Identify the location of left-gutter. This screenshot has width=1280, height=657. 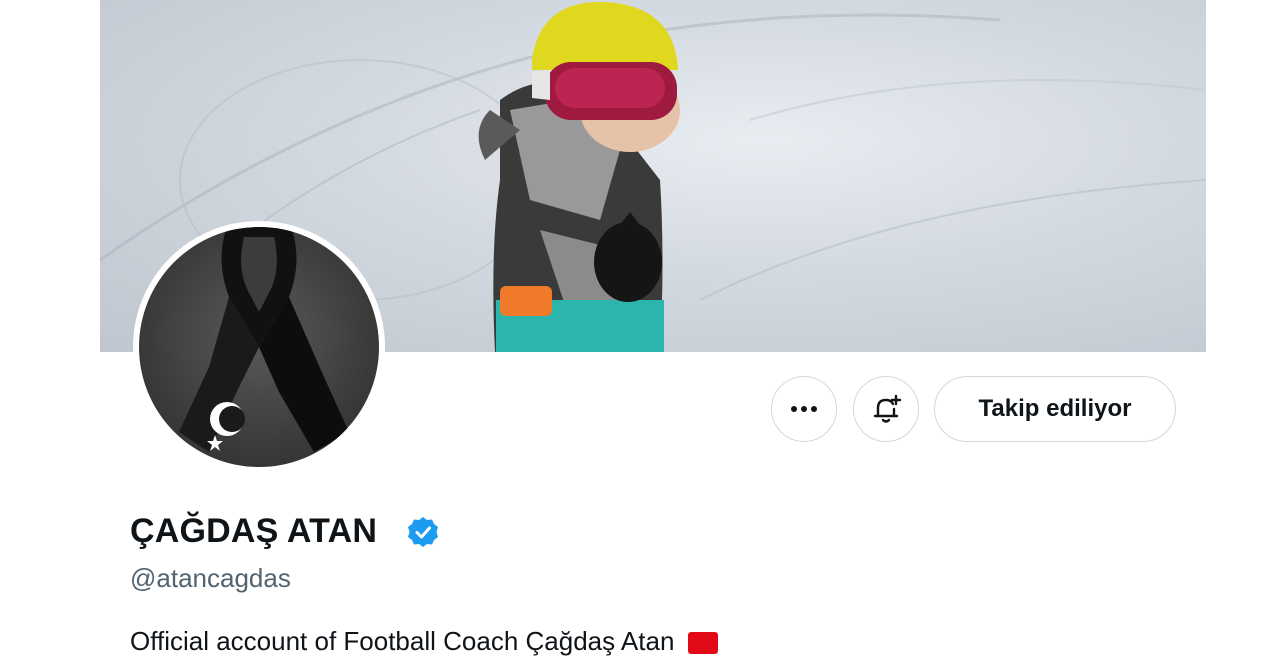
(50, 320).